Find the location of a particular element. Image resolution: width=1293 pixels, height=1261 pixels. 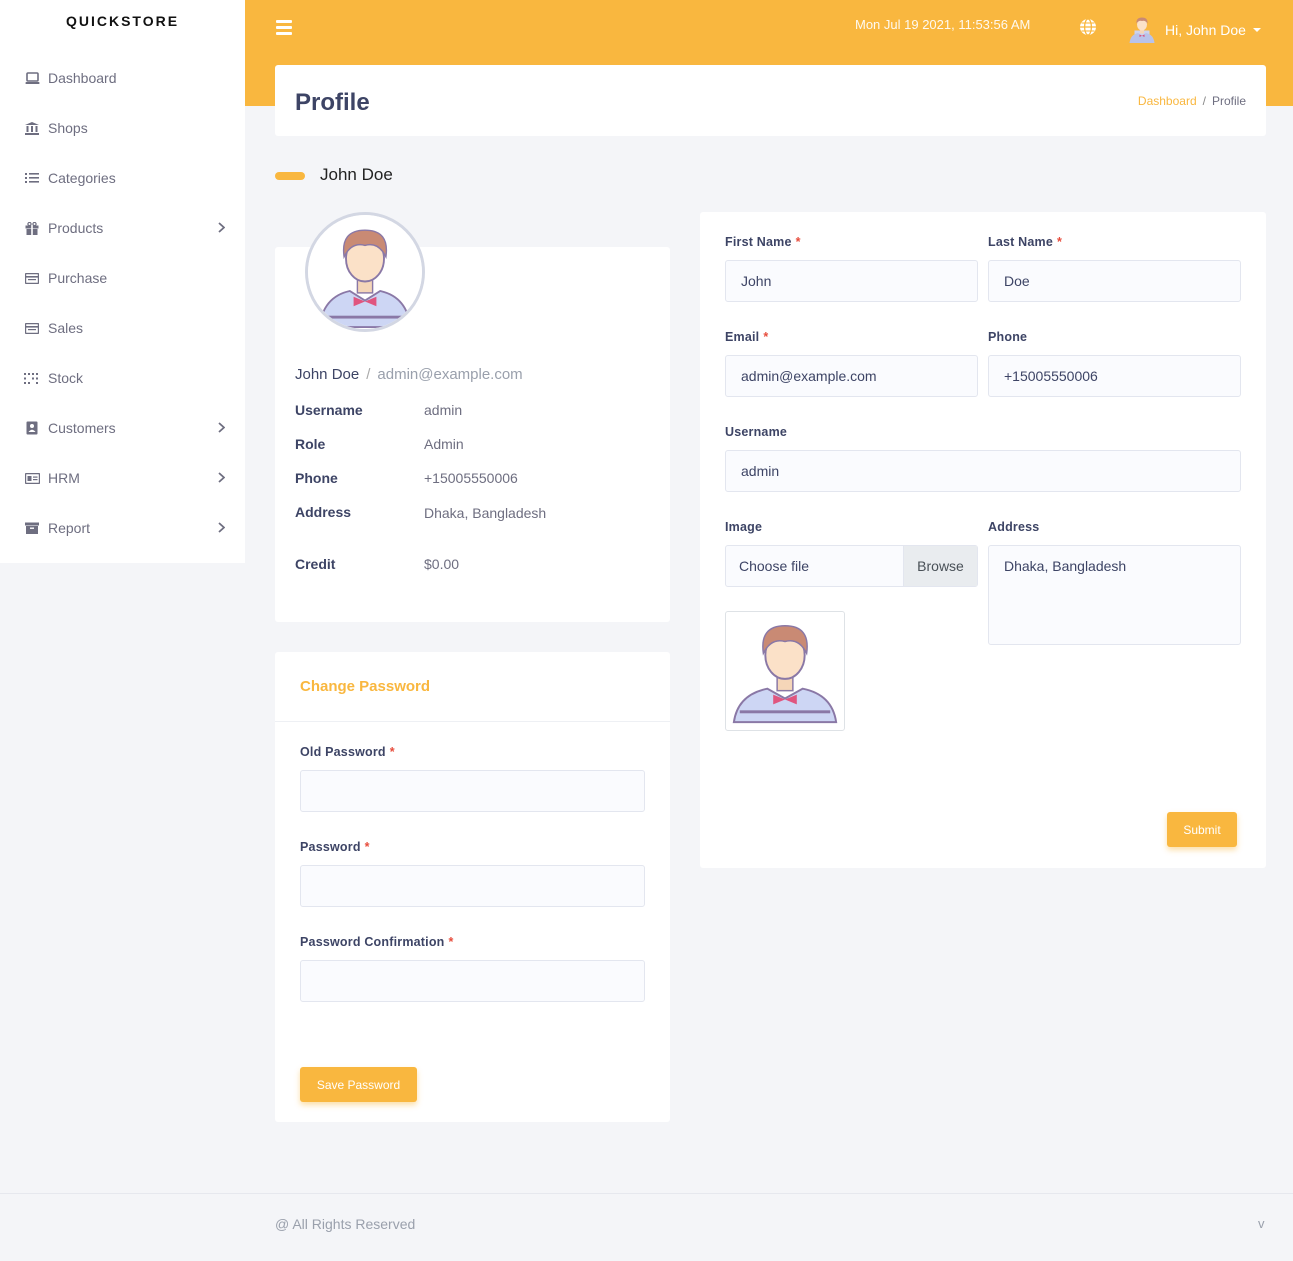

sidebar-item-purchase: Purchase is located at coordinates (122, 278).